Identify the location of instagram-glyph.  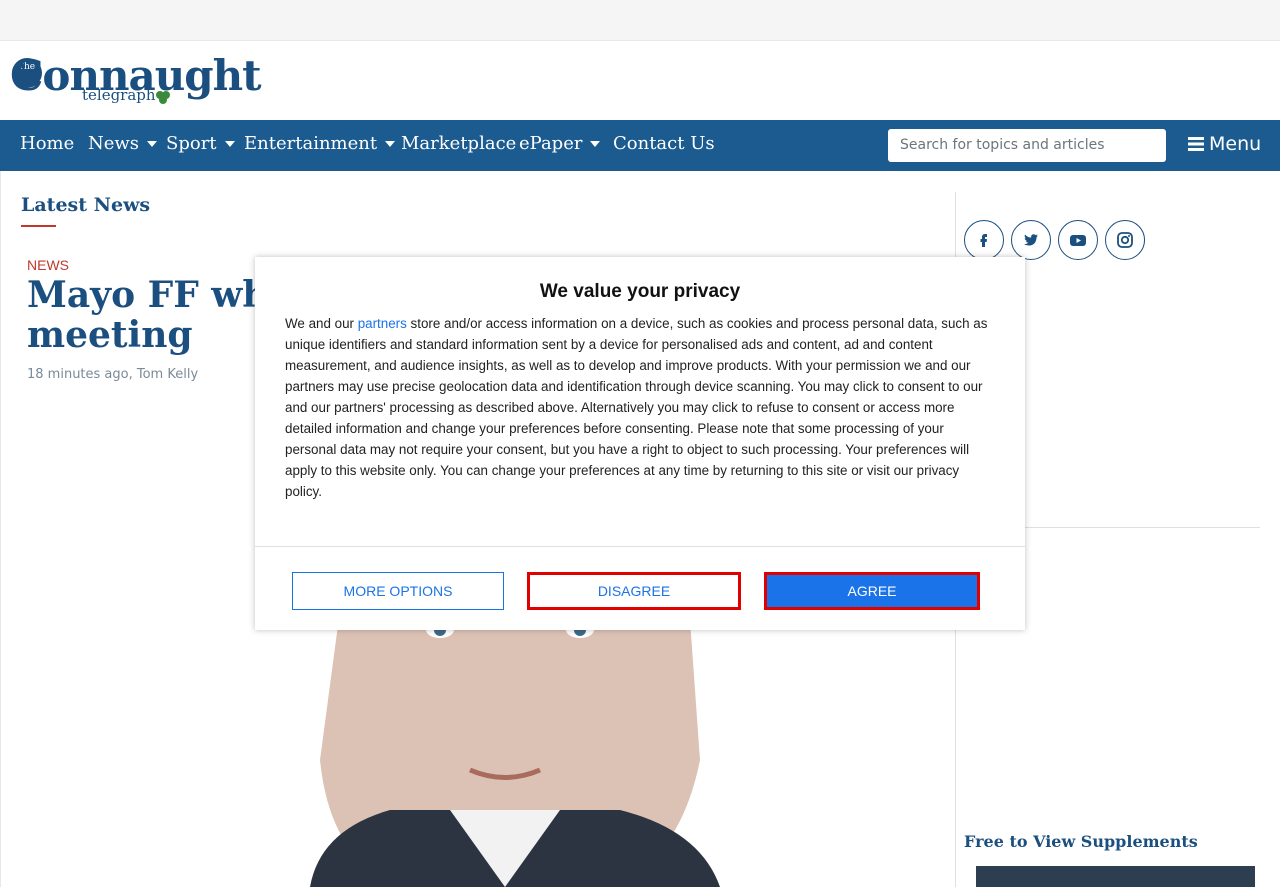
(1125, 240).